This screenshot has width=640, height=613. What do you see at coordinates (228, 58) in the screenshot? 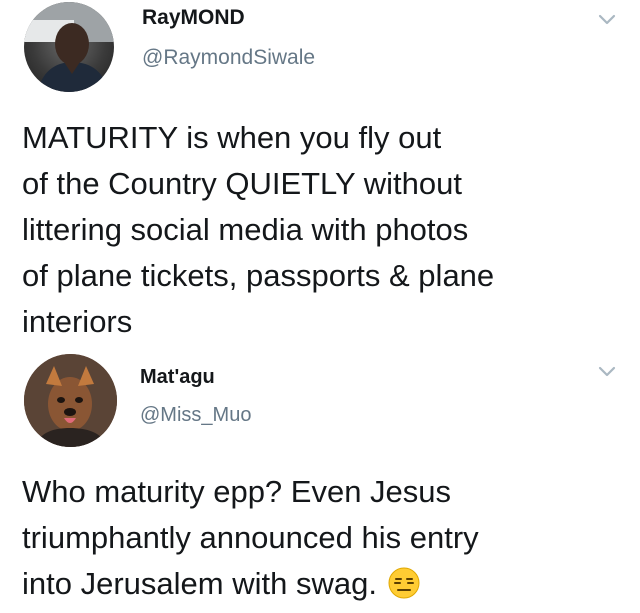
I see `user-handle: @RaymondSiwale` at bounding box center [228, 58].